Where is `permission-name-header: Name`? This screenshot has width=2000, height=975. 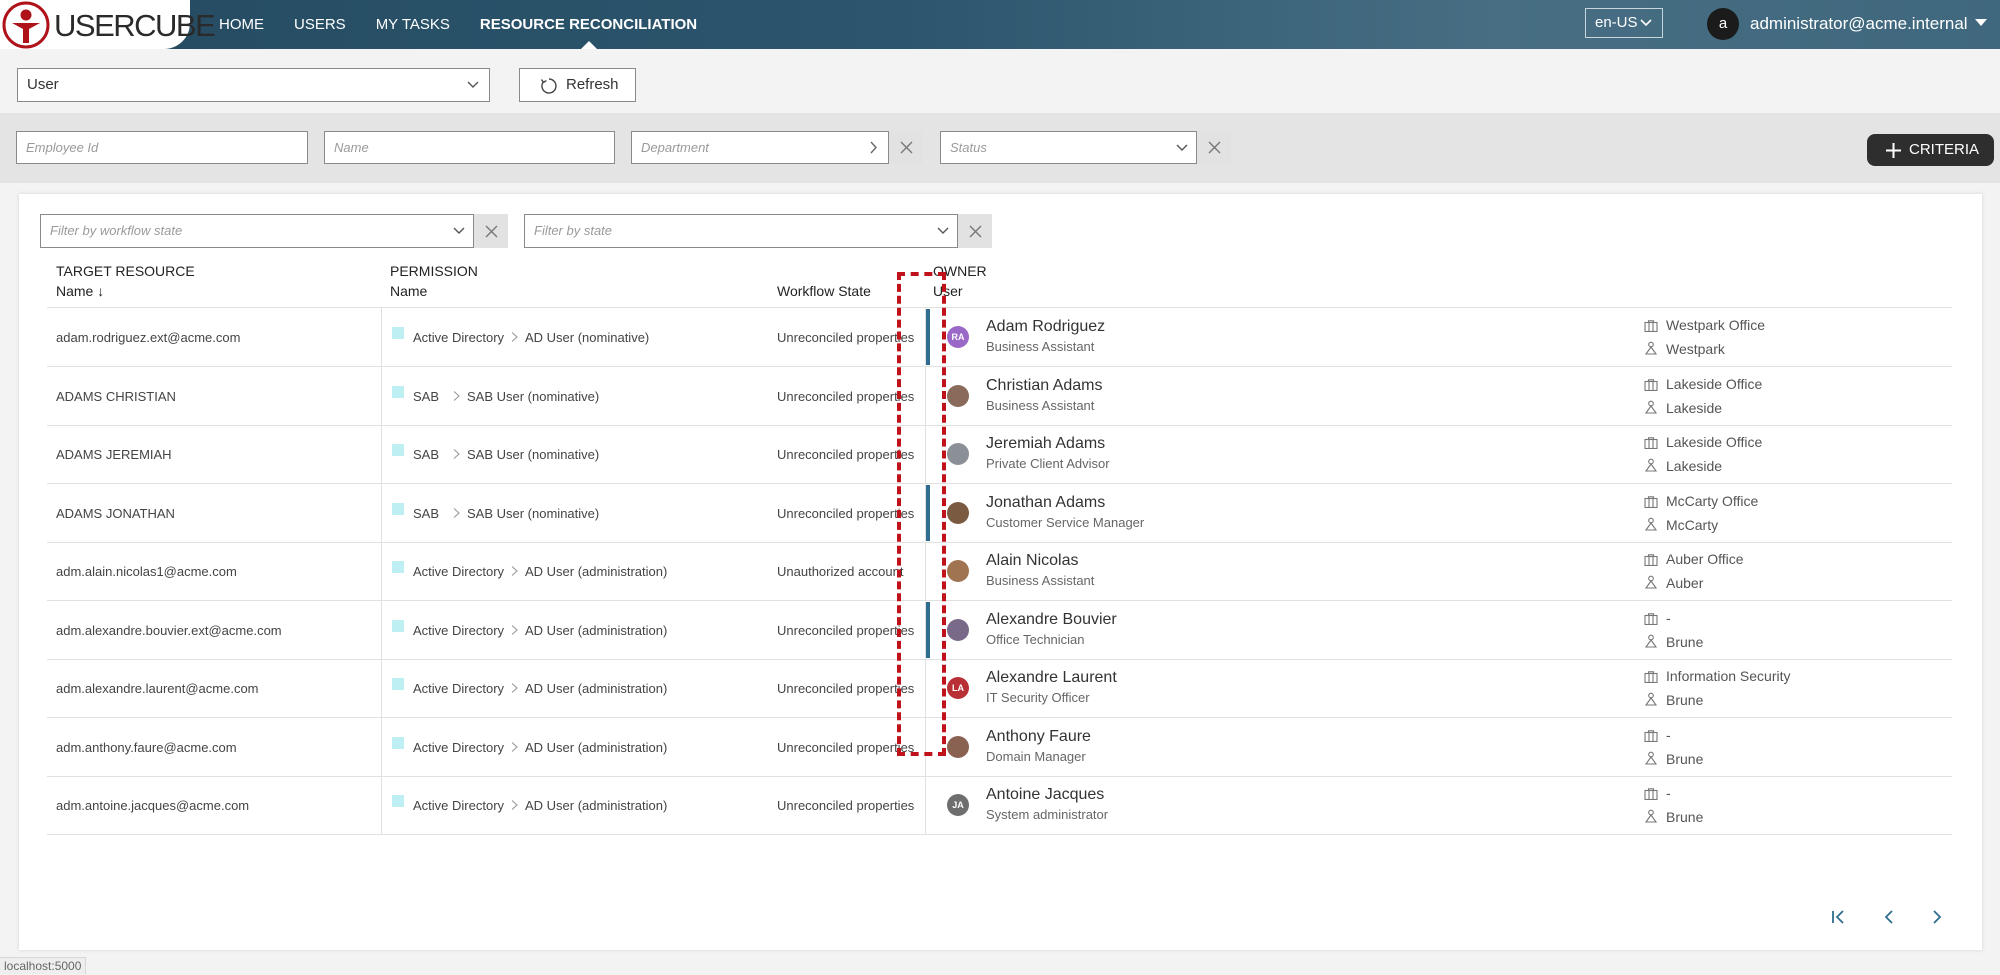 permission-name-header: Name is located at coordinates (408, 291).